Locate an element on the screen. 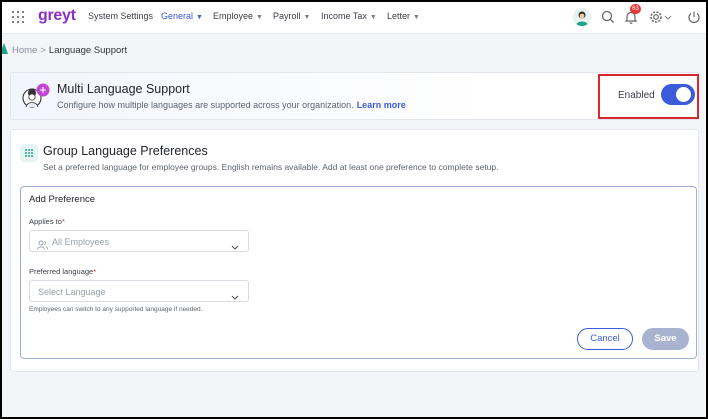 Image resolution: width=708 pixels, height=419 pixels. label-text: Applies to is located at coordinates (45, 221).